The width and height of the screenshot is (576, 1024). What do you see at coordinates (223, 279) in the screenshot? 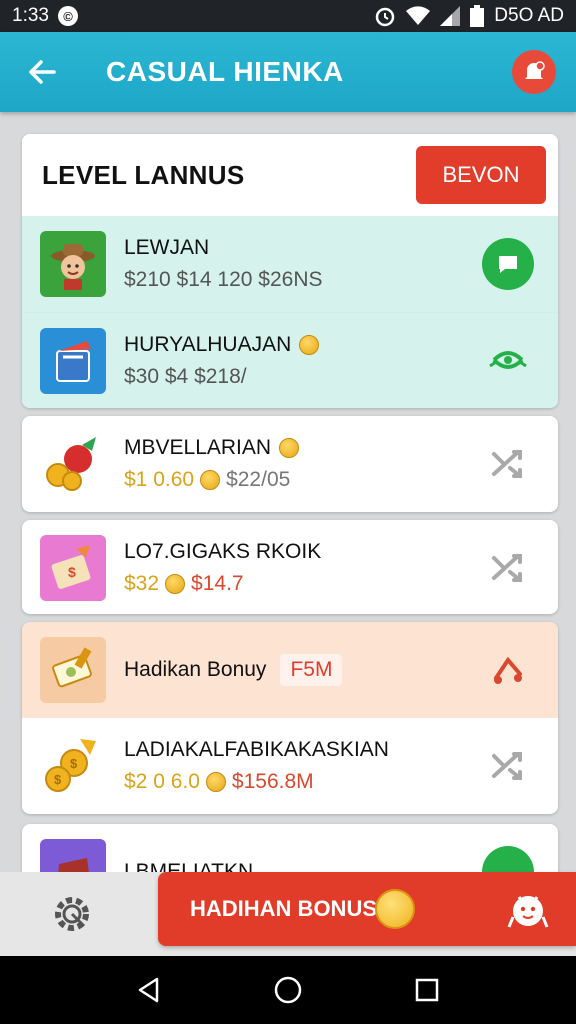
I see `item-subtitle: $210 $14 120 $26NS` at bounding box center [223, 279].